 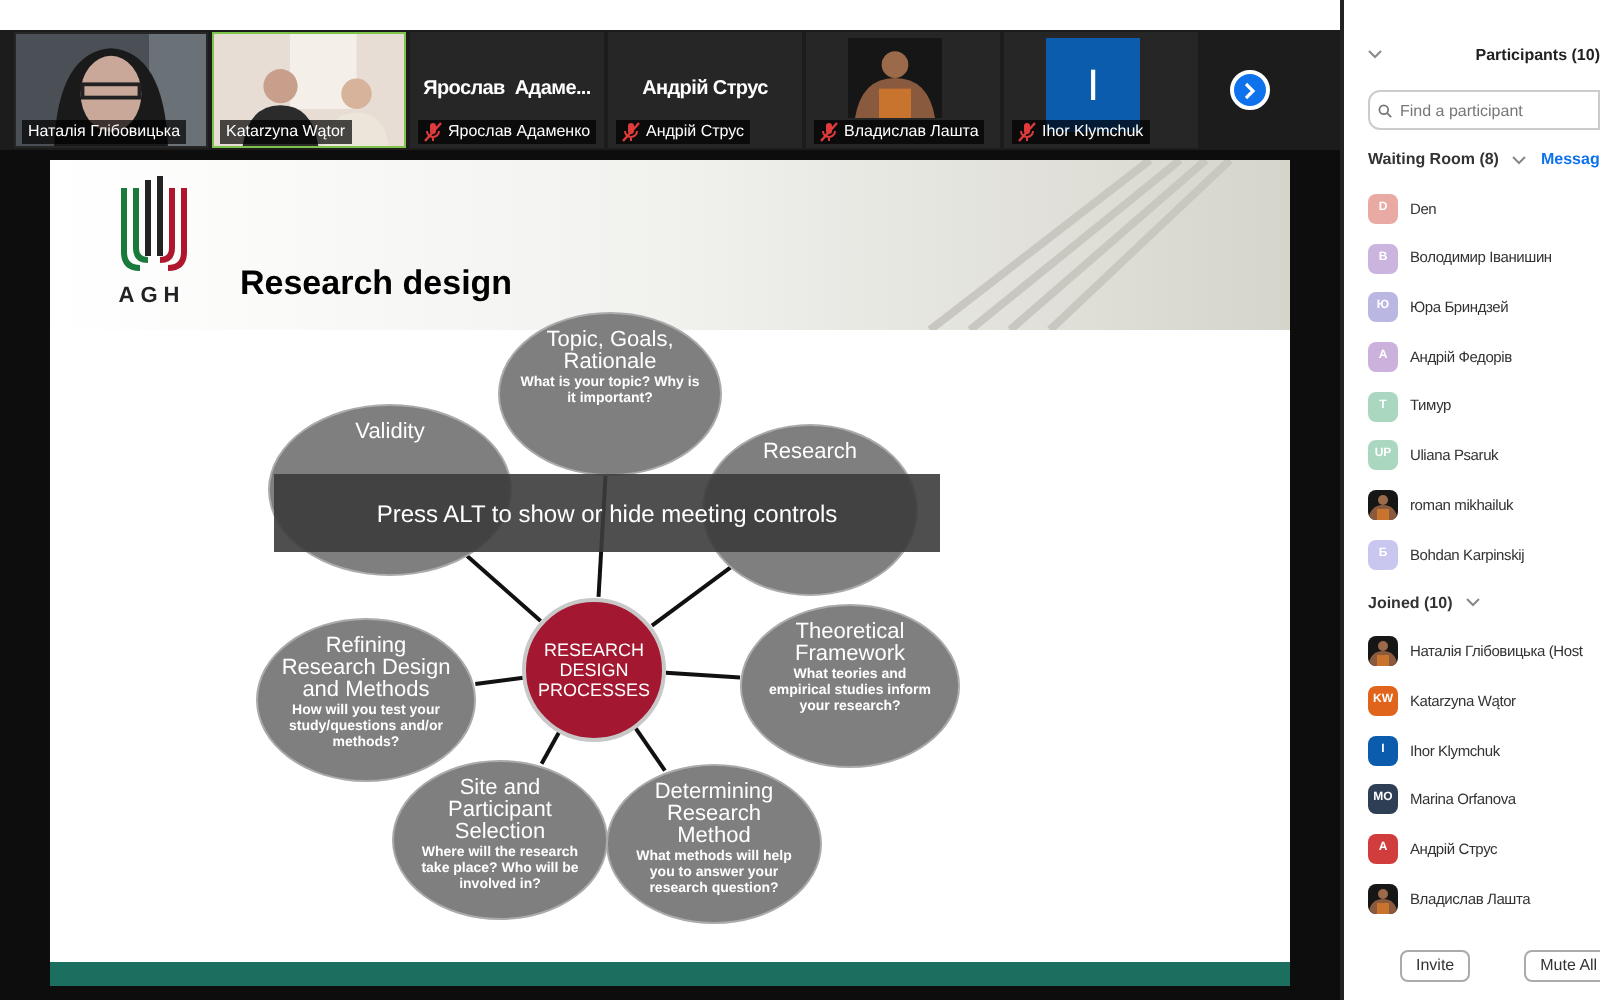 What do you see at coordinates (1433, 160) in the screenshot?
I see `section-label: Waiting Room (8)` at bounding box center [1433, 160].